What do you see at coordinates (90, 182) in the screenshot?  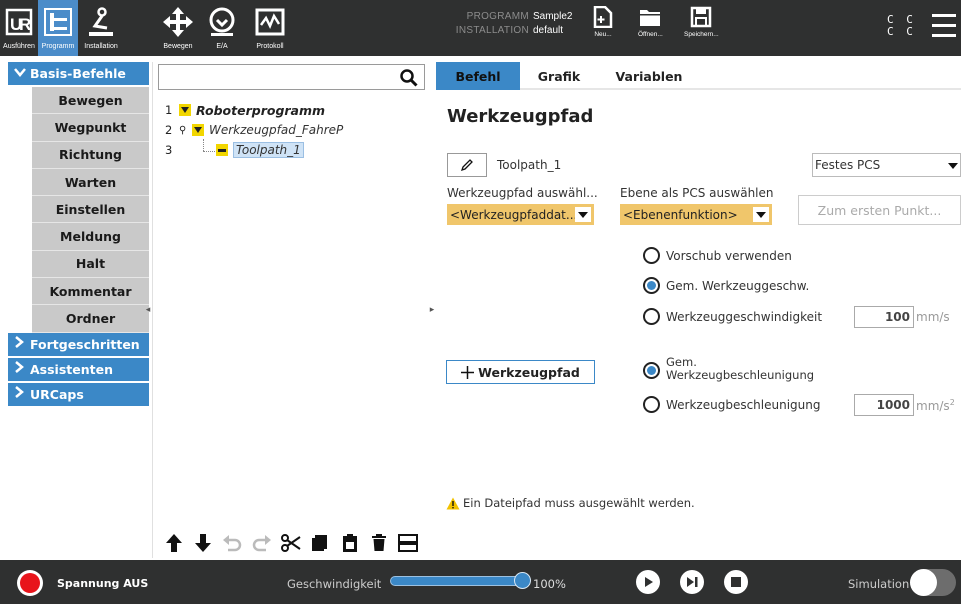 I see `command-warten: Warten` at bounding box center [90, 182].